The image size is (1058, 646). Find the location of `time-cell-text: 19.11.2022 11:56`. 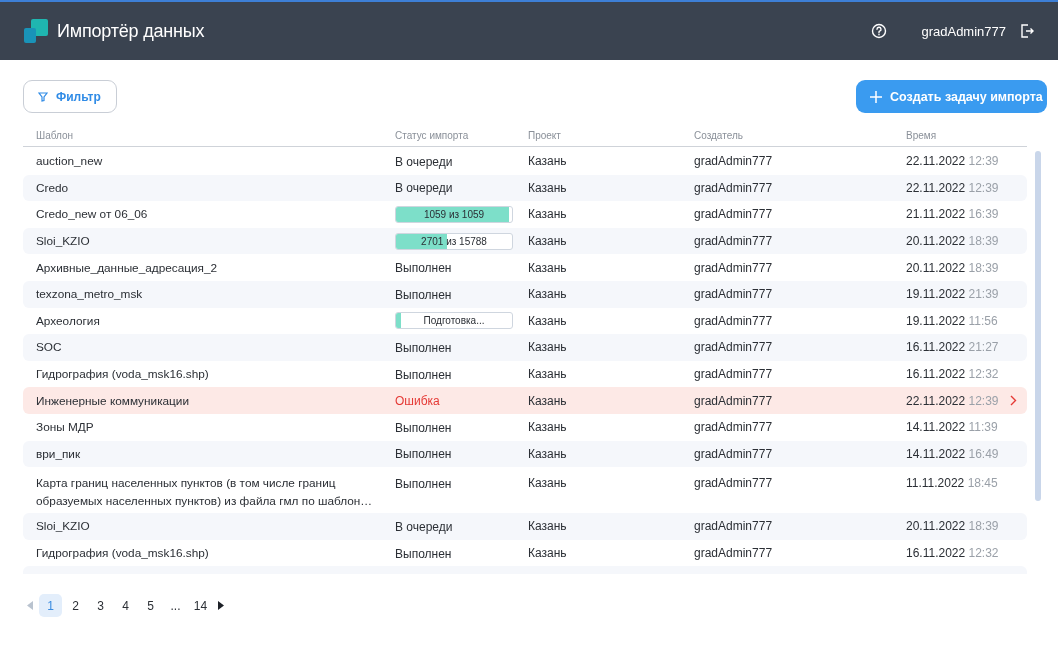

time-cell-text: 19.11.2022 11:56 is located at coordinates (952, 321).